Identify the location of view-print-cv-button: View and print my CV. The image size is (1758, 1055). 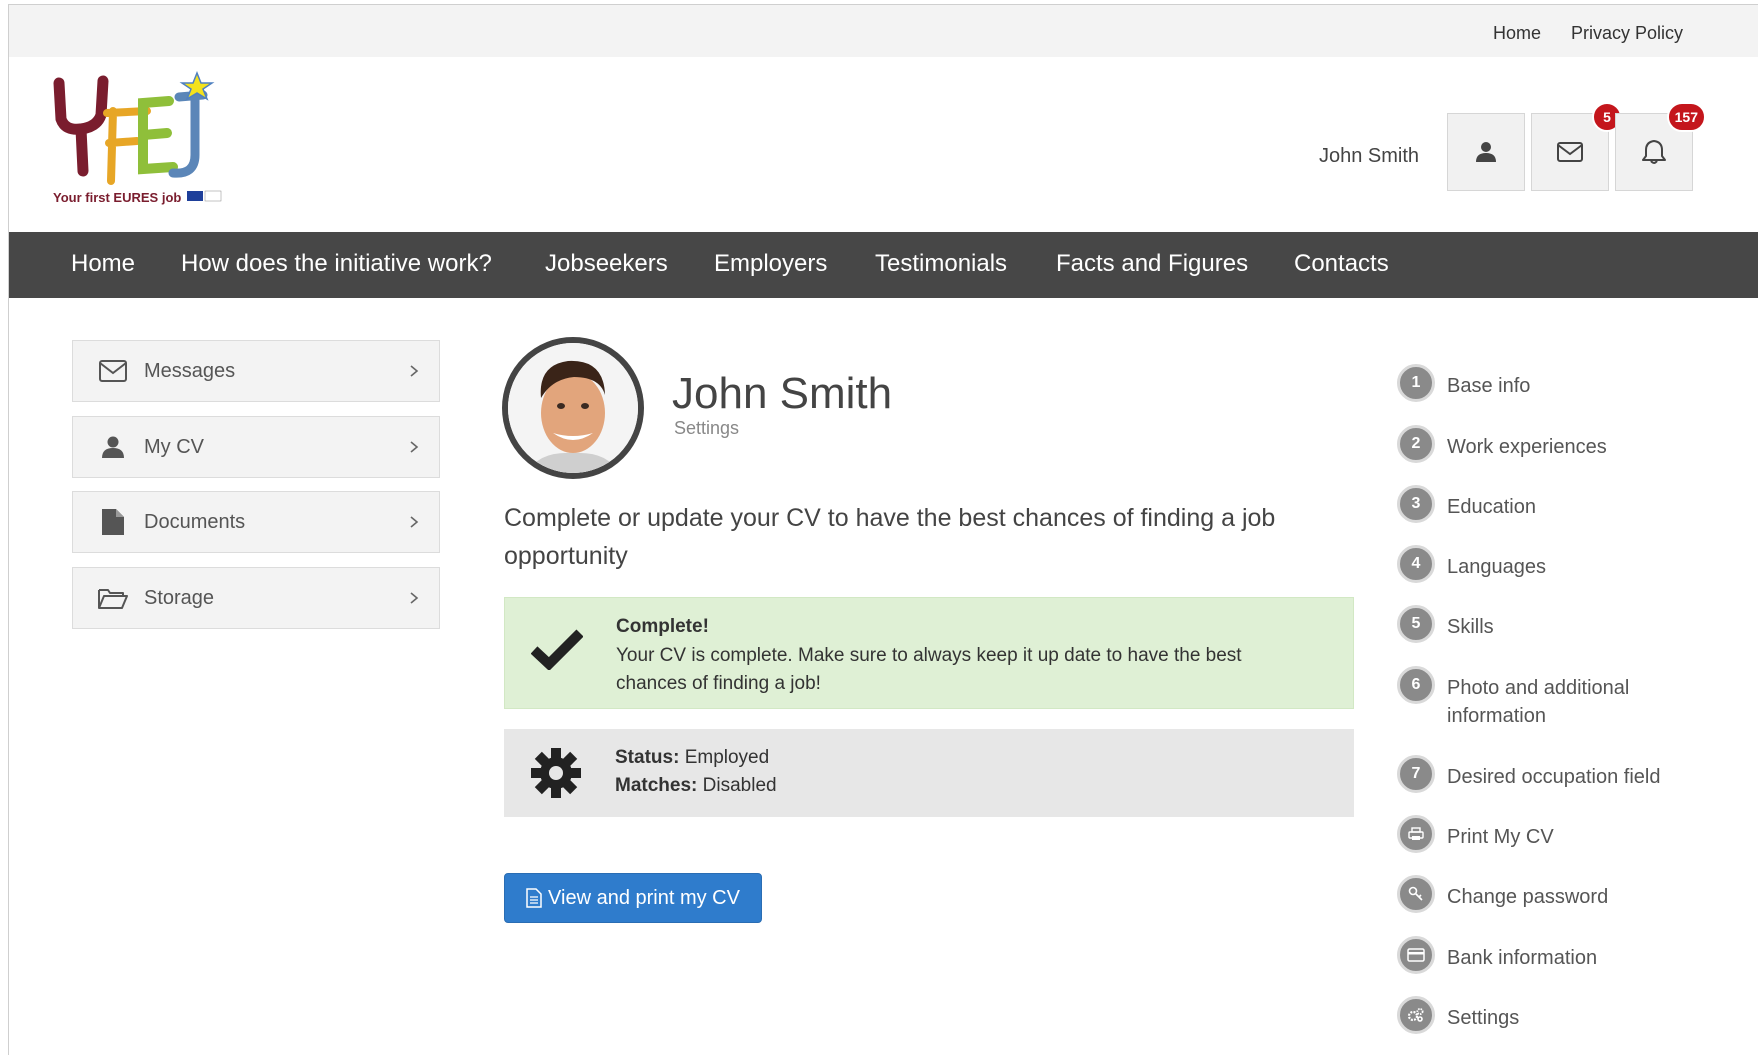
(633, 898).